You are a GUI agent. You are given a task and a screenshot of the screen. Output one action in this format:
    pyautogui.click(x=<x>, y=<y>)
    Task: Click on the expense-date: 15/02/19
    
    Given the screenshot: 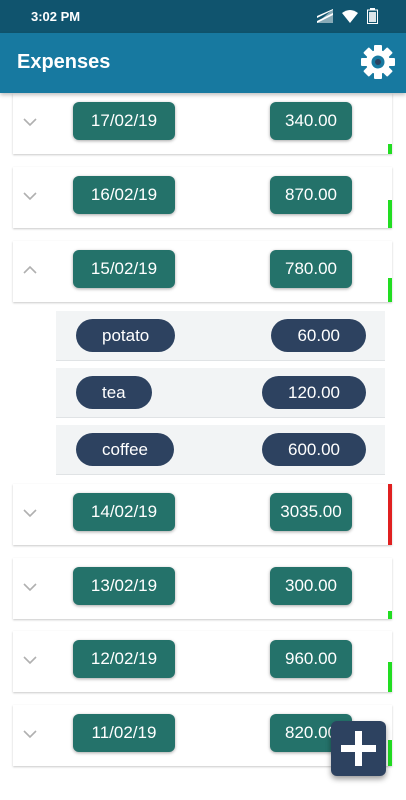 What is the action you would take?
    pyautogui.click(x=124, y=269)
    